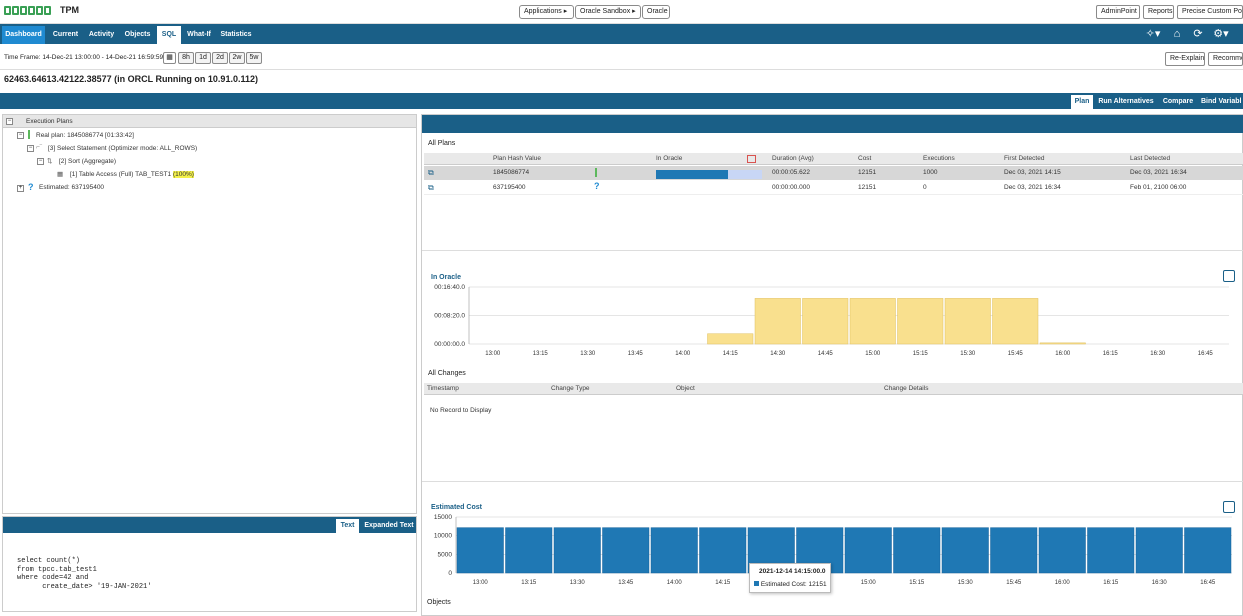 The width and height of the screenshot is (1243, 616). I want to click on column-chooser-icon, so click(751, 159).